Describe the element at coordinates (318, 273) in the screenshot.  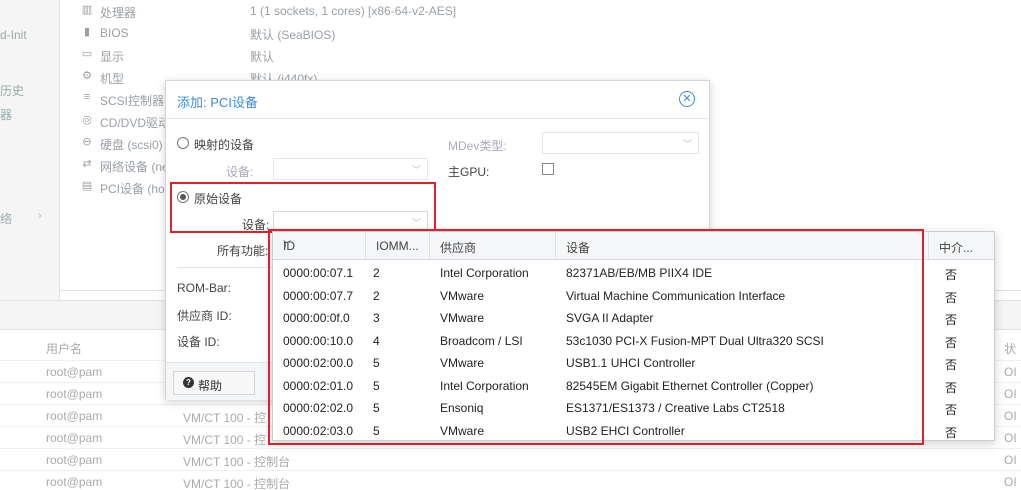
I see `cell-id: 0000:00:07.1` at that location.